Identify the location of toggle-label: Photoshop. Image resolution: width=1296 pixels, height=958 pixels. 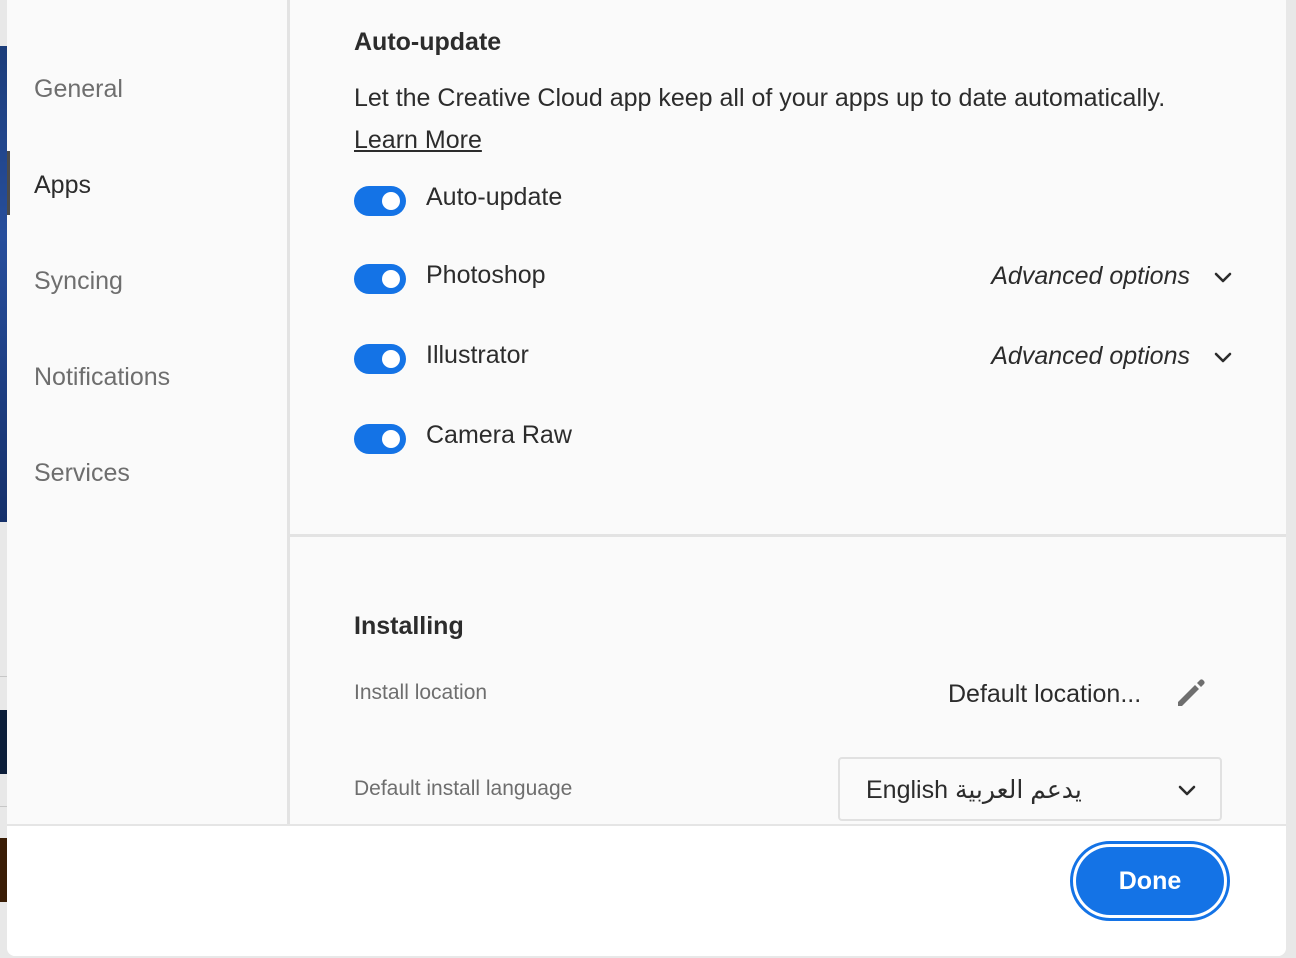
(486, 275).